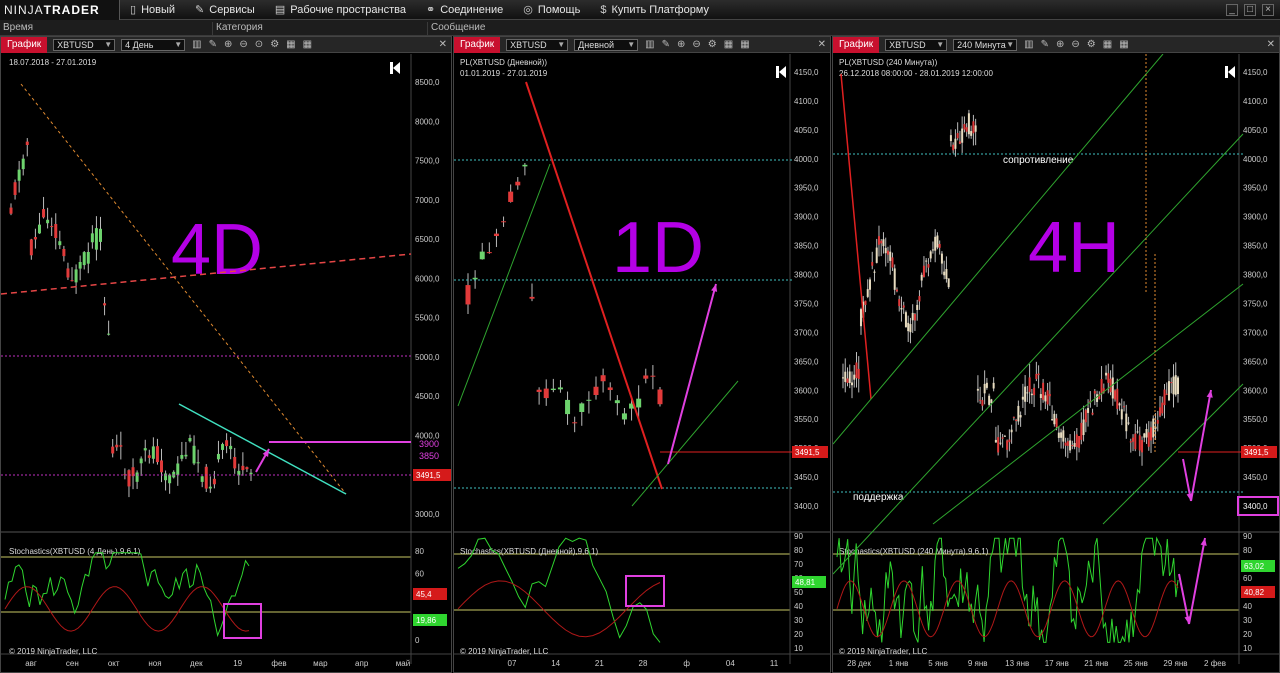 The image size is (1280, 673). What do you see at coordinates (774, 663) in the screenshot?
I see `time-tick-label: 11` at bounding box center [774, 663].